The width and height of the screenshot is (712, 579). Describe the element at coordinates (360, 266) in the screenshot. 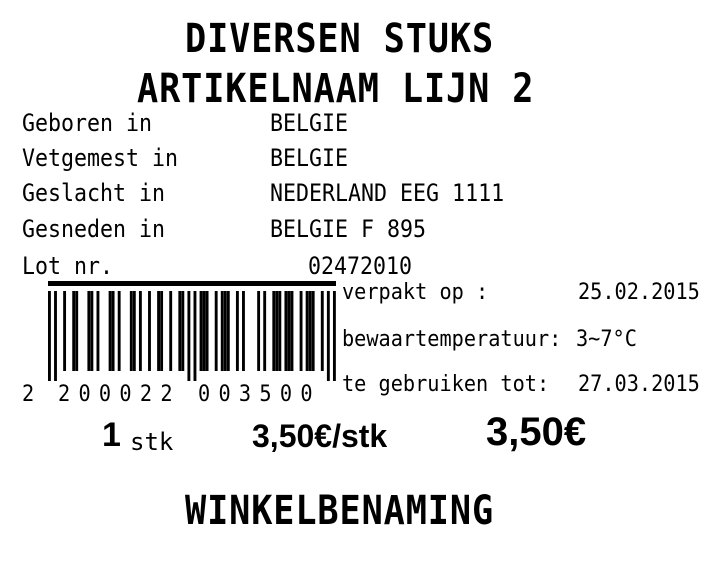

I see `lot-number-value: 02472010` at that location.